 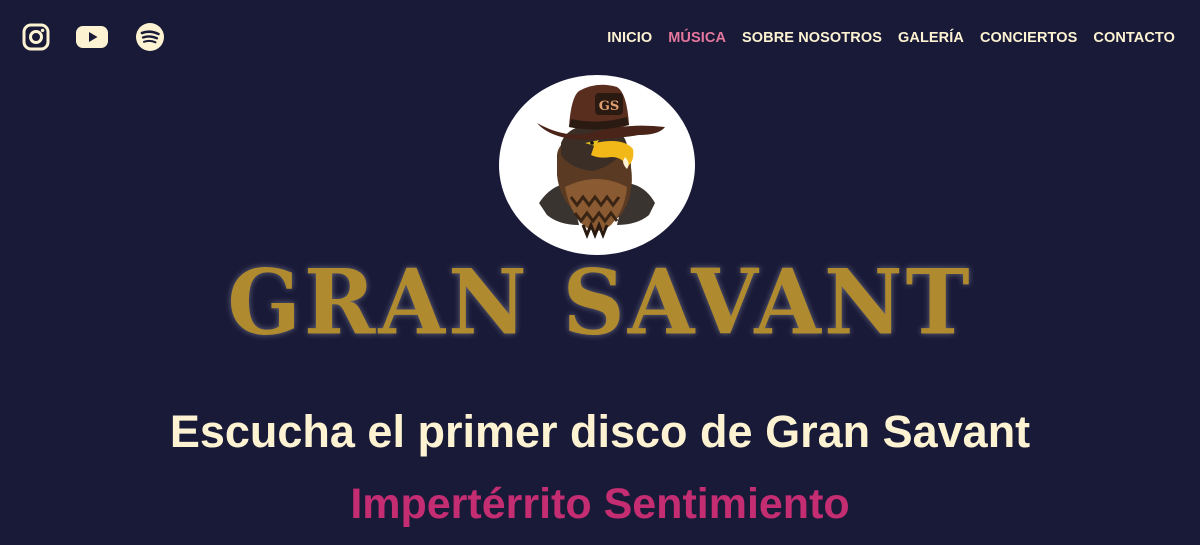 What do you see at coordinates (150, 37) in the screenshot?
I see `spotify-icon` at bounding box center [150, 37].